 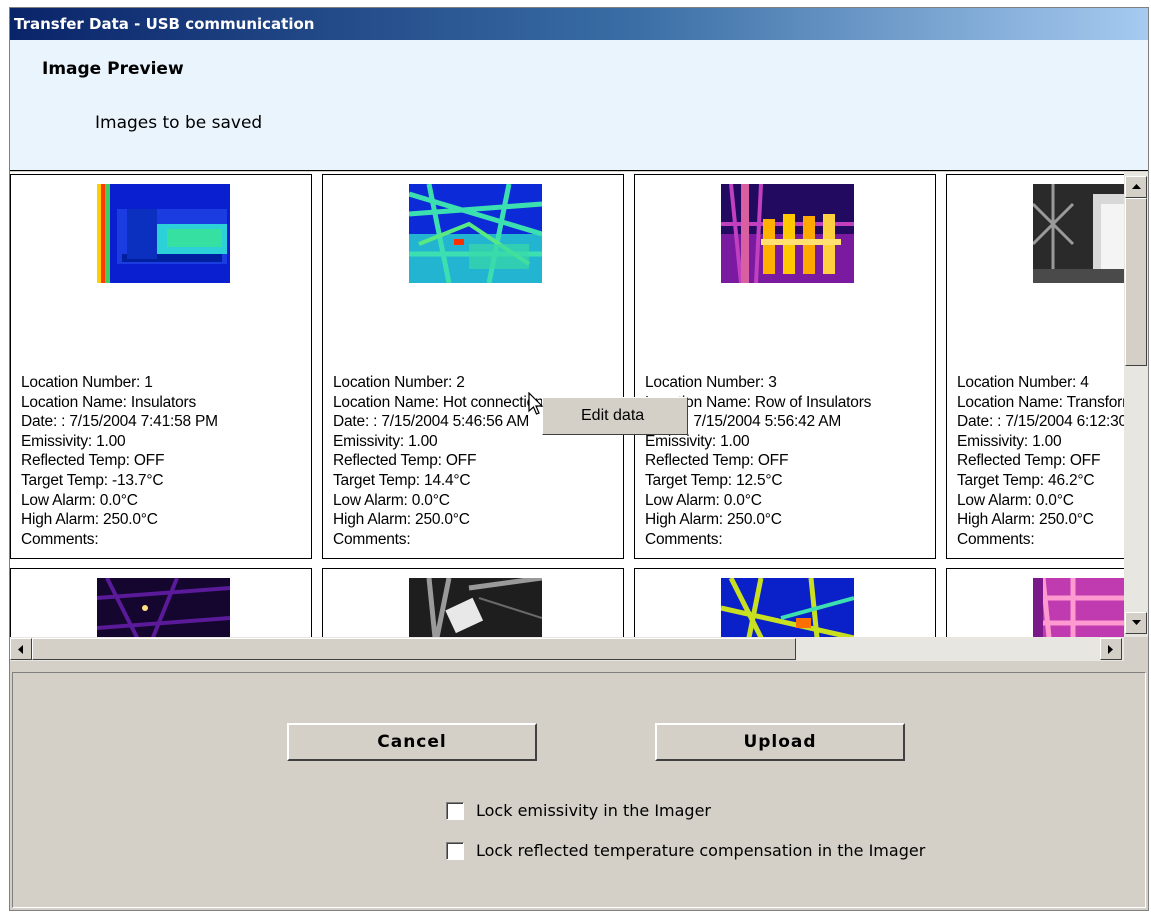 What do you see at coordinates (612, 416) in the screenshot?
I see `edit-data-menu-item: Edit data` at bounding box center [612, 416].